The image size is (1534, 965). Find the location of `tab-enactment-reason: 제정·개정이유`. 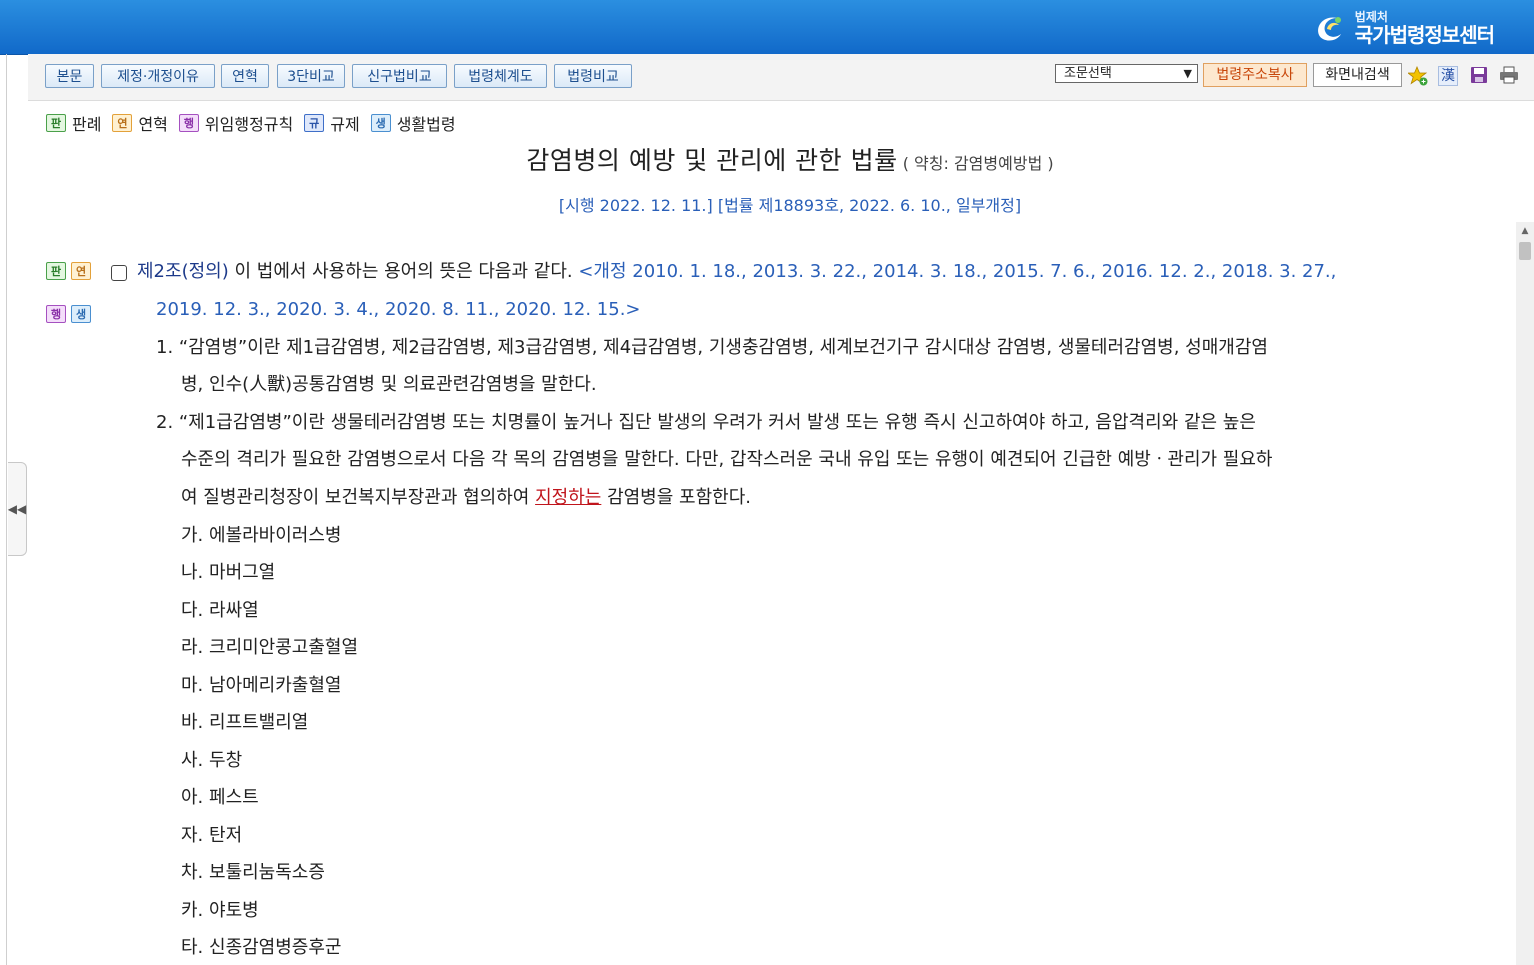

tab-enactment-reason: 제정·개정이유 is located at coordinates (158, 76).